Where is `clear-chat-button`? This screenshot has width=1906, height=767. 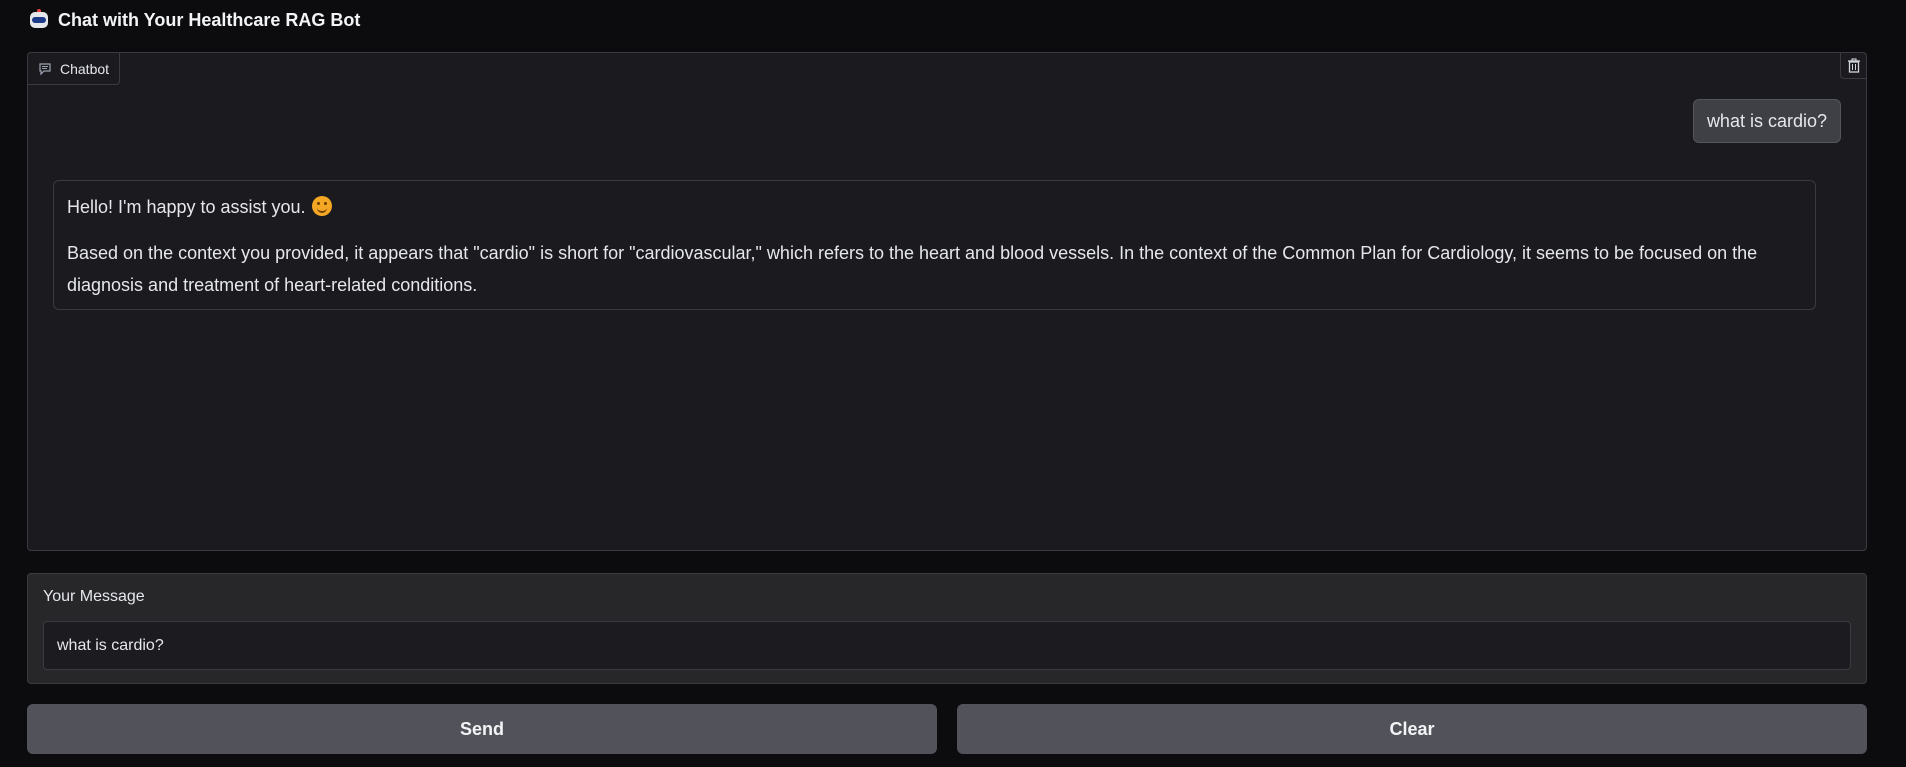 clear-chat-button is located at coordinates (1853, 66).